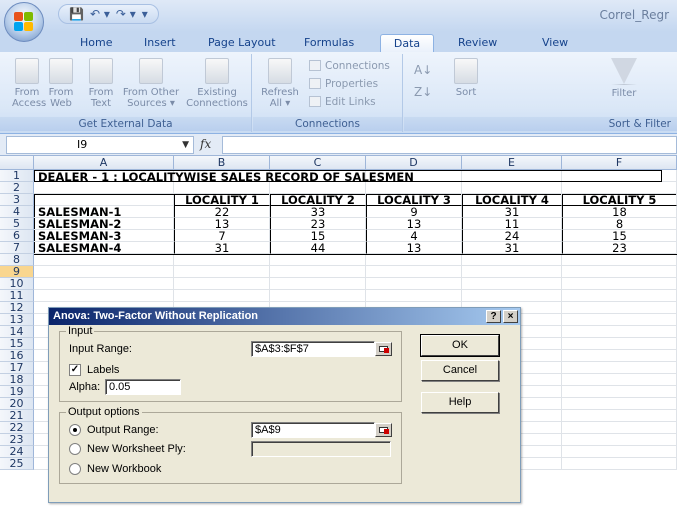 This screenshot has width=677, height=524. Describe the element at coordinates (222, 163) in the screenshot. I see `column-header-b: B` at that location.